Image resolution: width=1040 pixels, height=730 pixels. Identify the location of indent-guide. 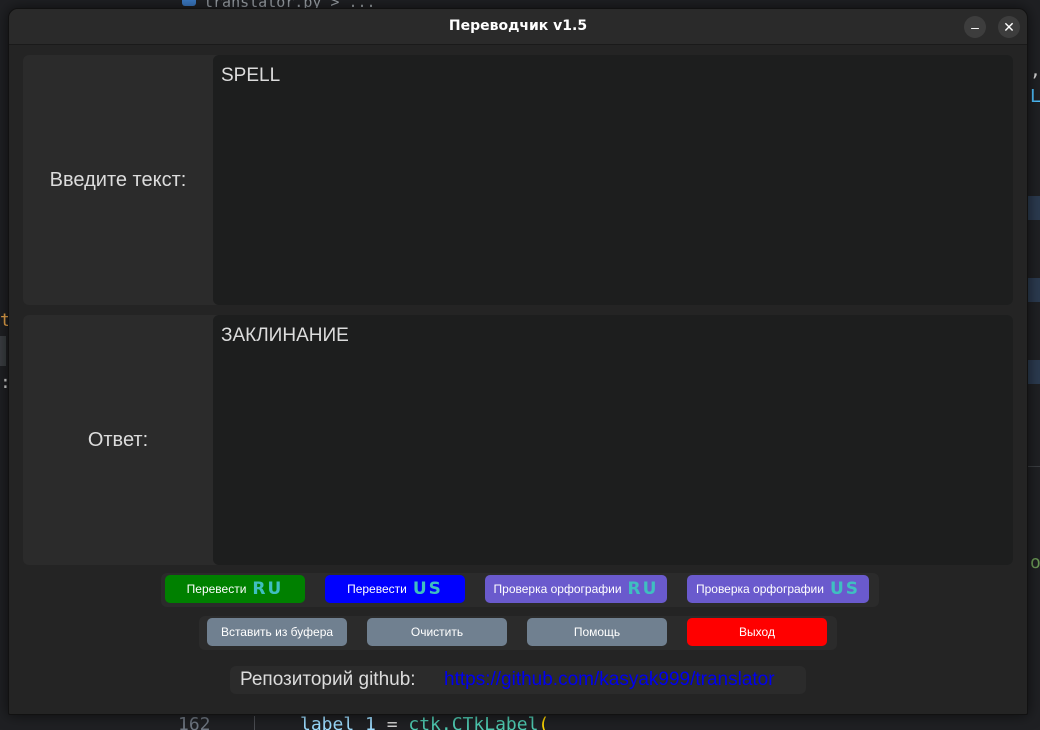
(254, 723).